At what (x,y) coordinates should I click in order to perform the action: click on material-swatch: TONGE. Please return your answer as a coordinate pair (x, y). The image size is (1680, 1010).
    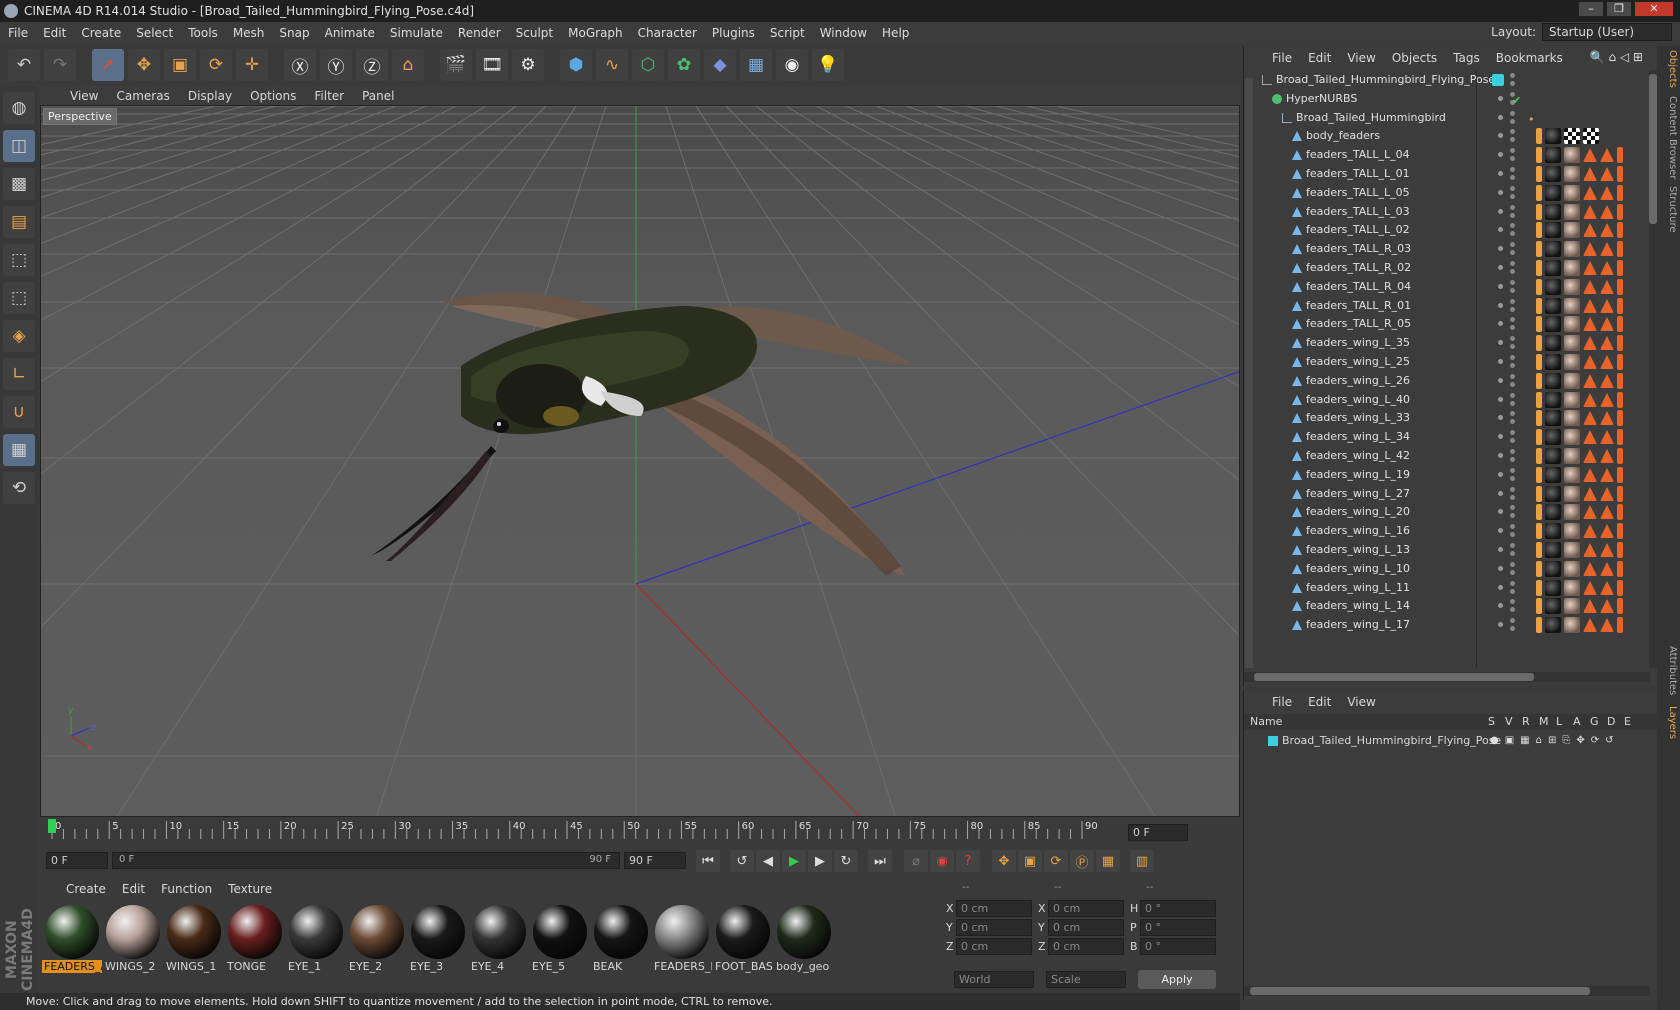
    Looking at the image, I should click on (255, 938).